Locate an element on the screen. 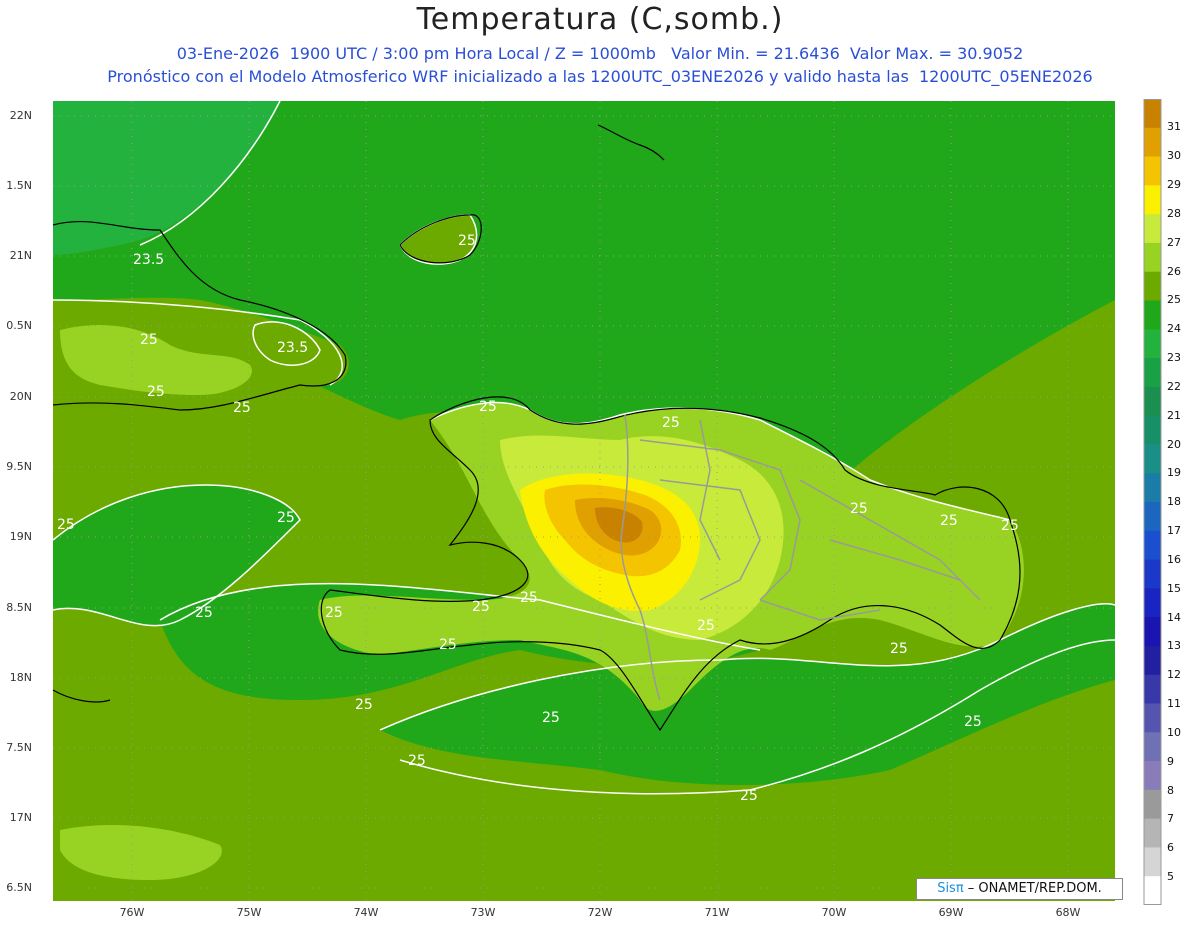  lon-label: 75W is located at coordinates (249, 912).